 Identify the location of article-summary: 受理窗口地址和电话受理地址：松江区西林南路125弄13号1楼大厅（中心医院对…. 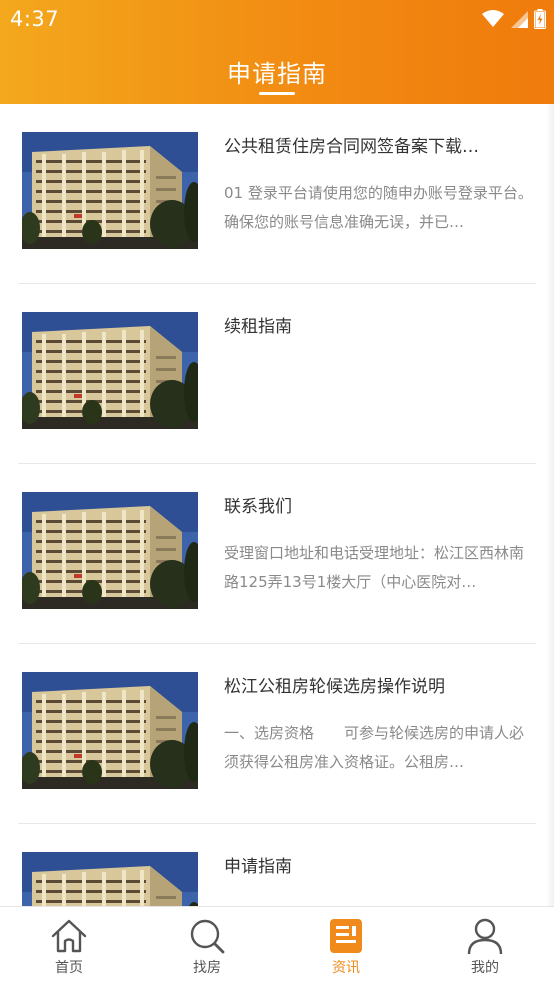
(374, 567).